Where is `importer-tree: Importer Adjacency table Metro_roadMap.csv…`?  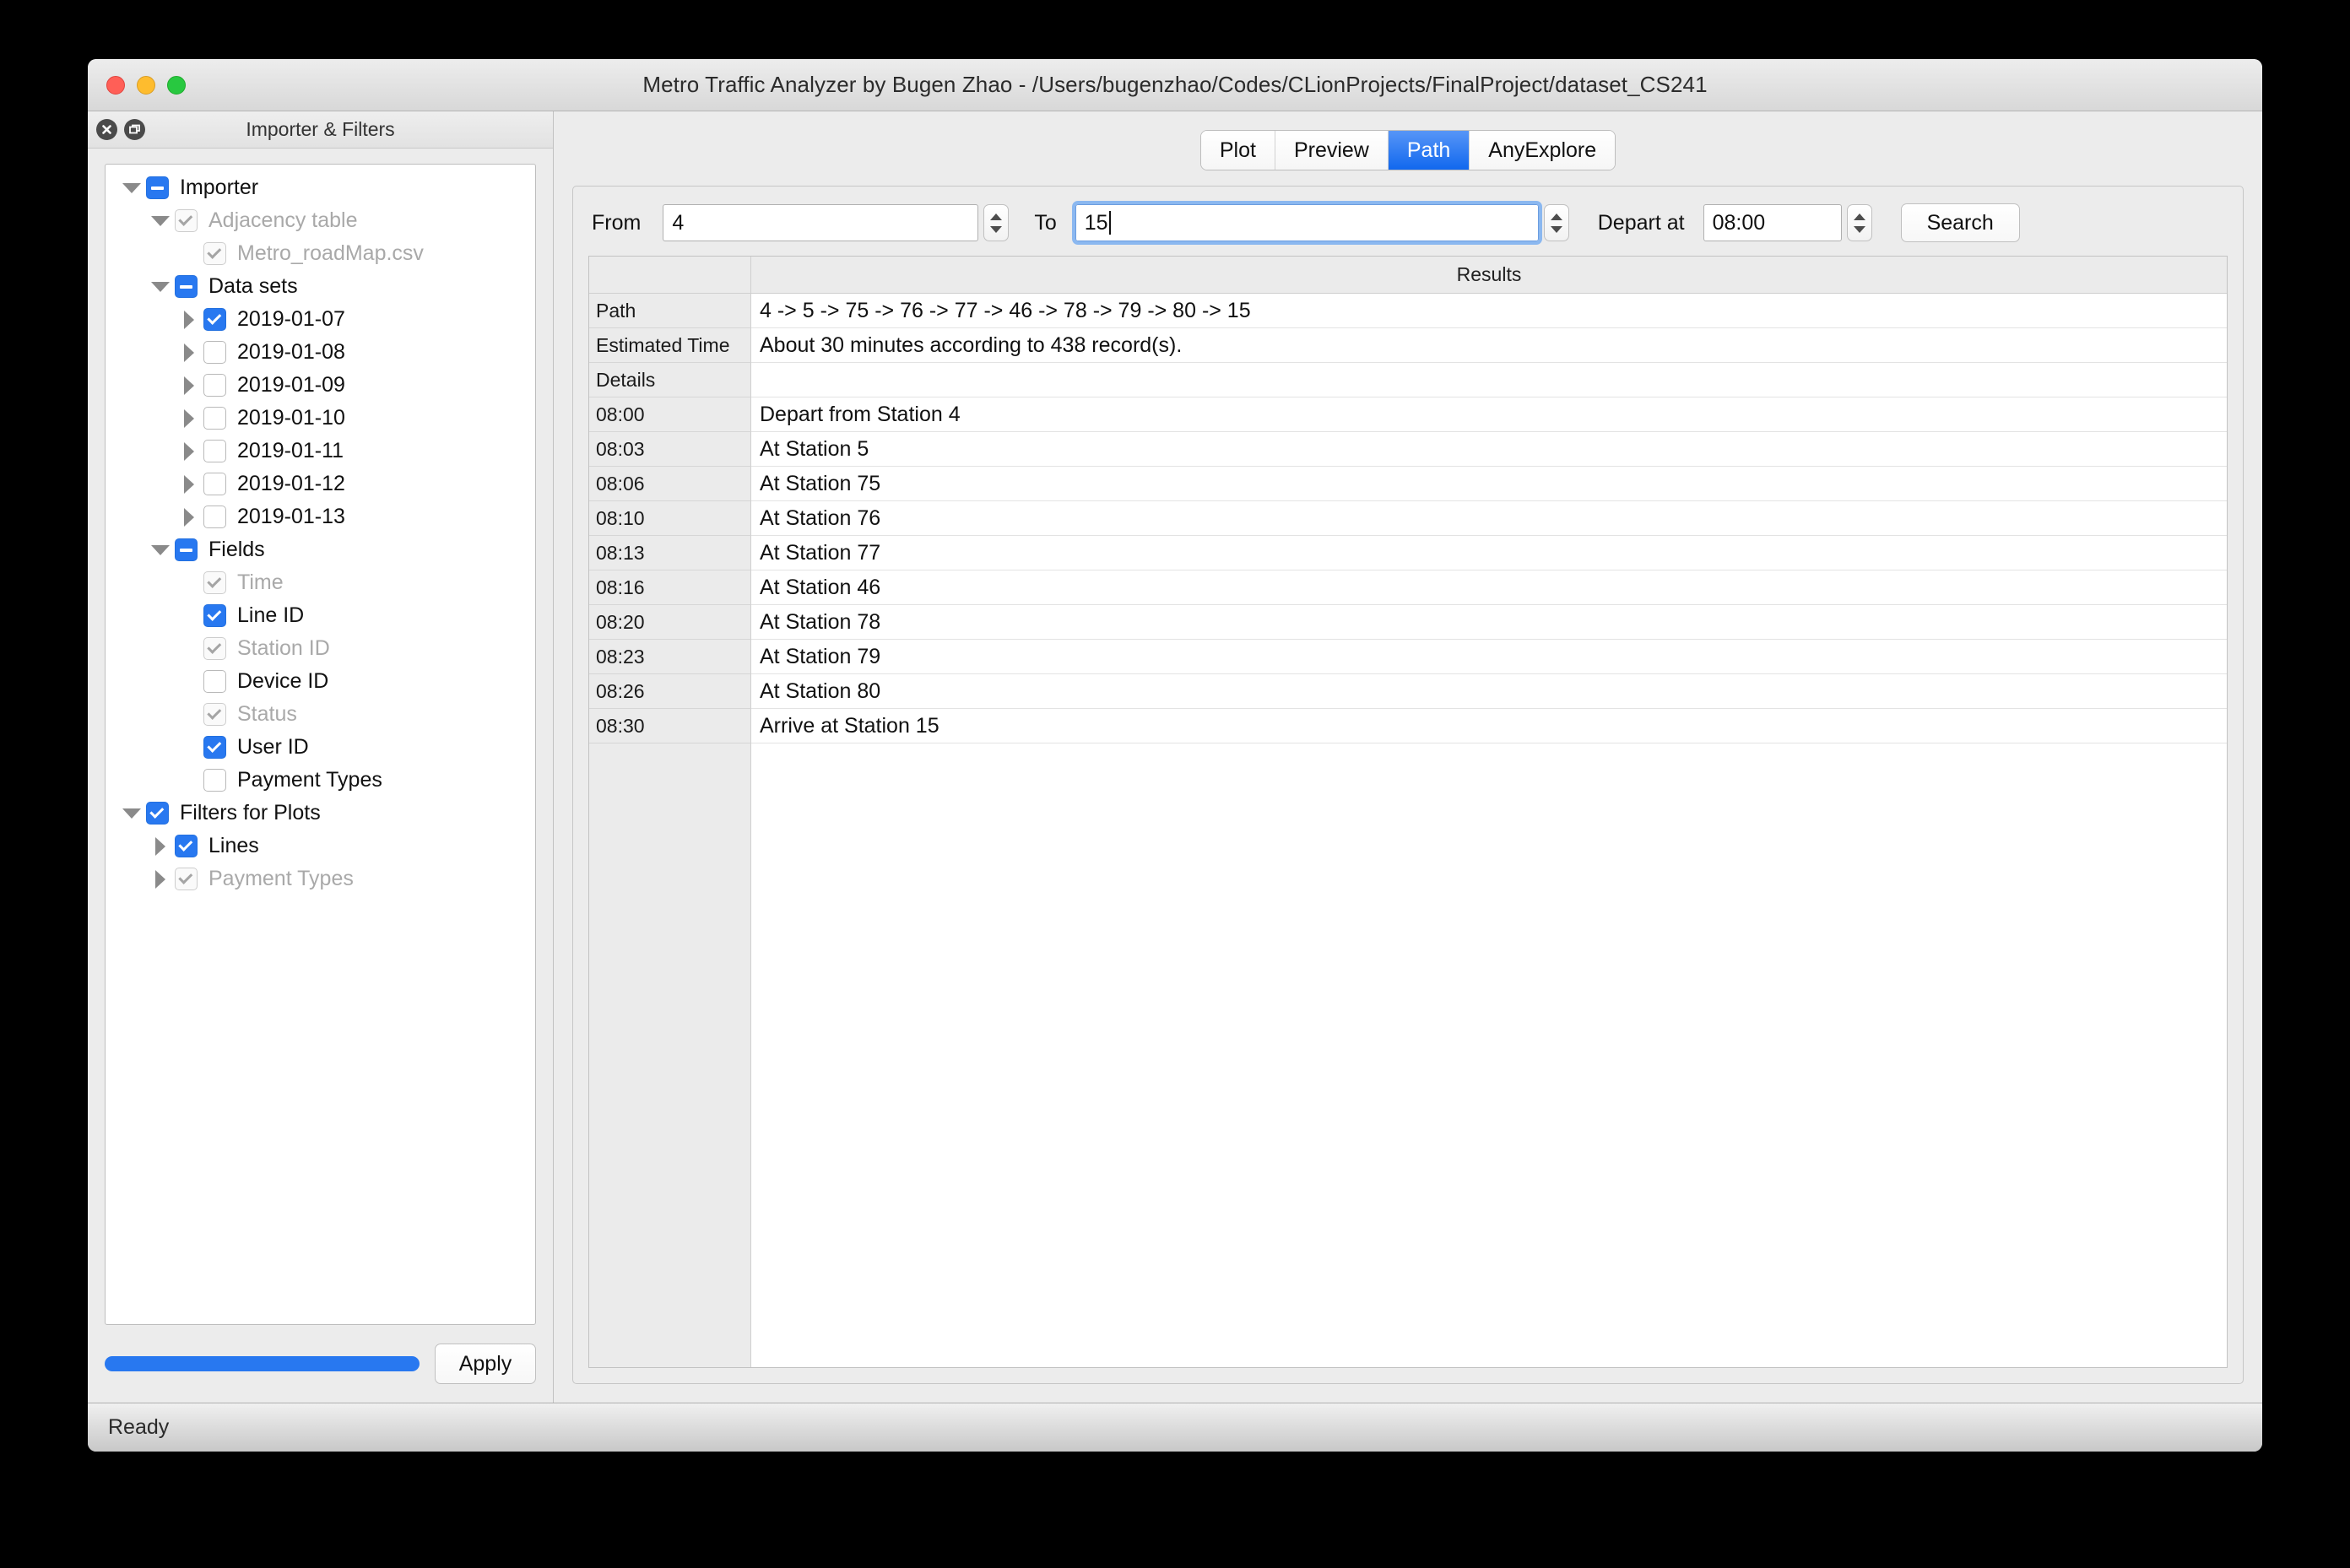 importer-tree: Importer Adjacency table Metro_roadMap.csv… is located at coordinates (320, 744).